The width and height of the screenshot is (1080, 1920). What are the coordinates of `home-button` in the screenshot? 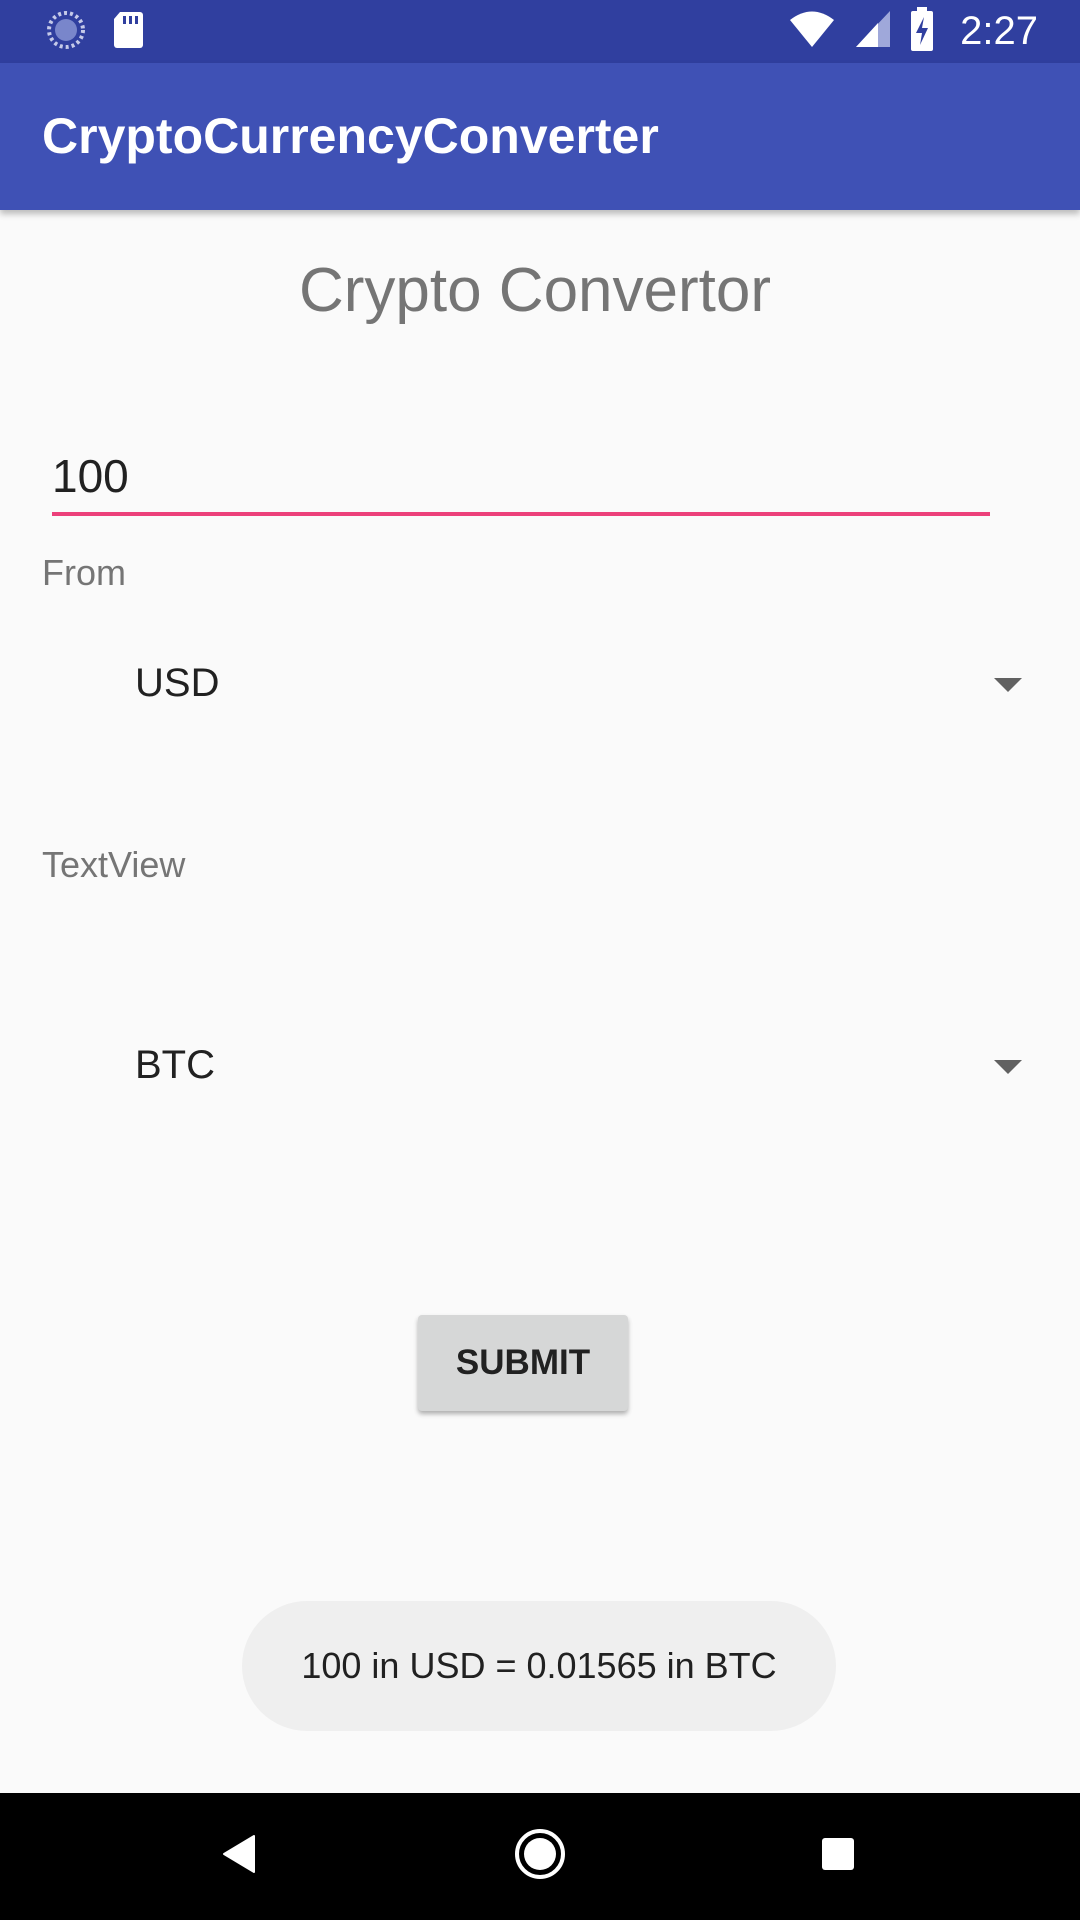 It's located at (540, 1856).